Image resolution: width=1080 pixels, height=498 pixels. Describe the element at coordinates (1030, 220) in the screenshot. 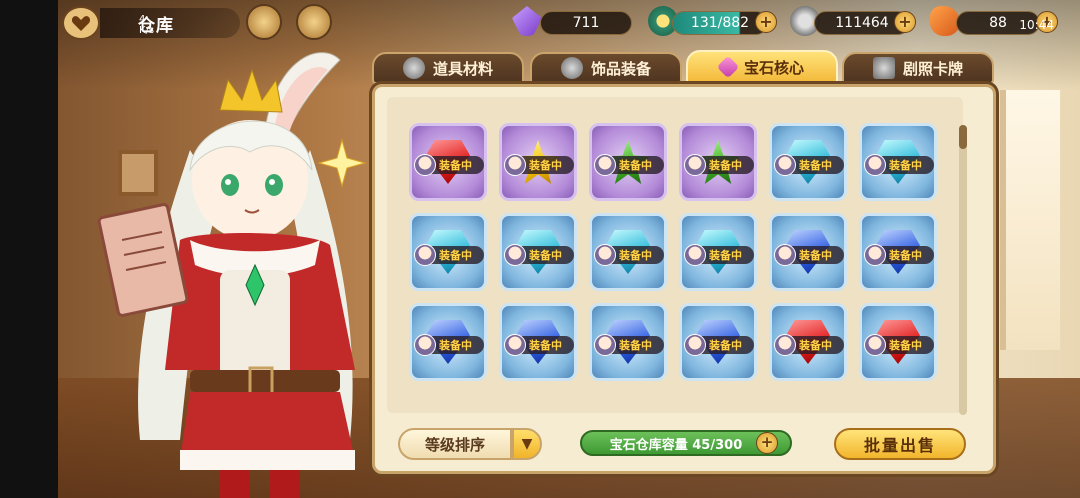

I see `window` at that location.